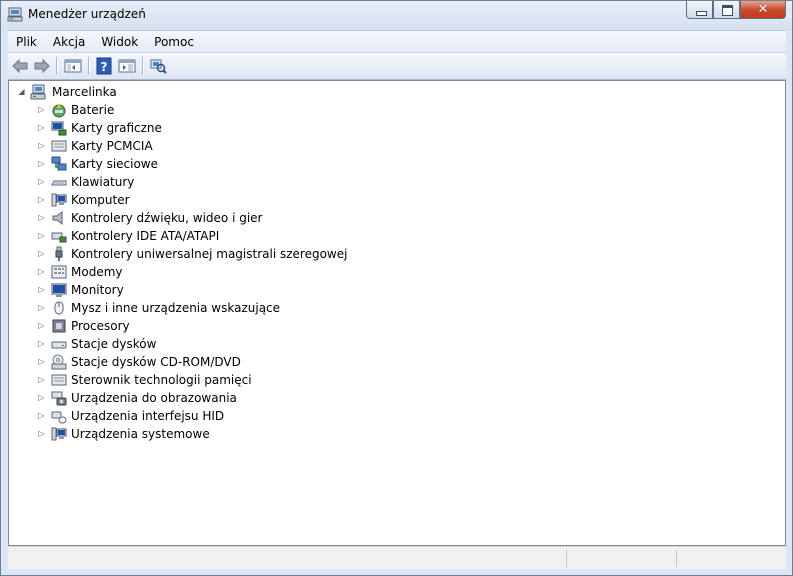  I want to click on maximize-button, so click(726, 10).